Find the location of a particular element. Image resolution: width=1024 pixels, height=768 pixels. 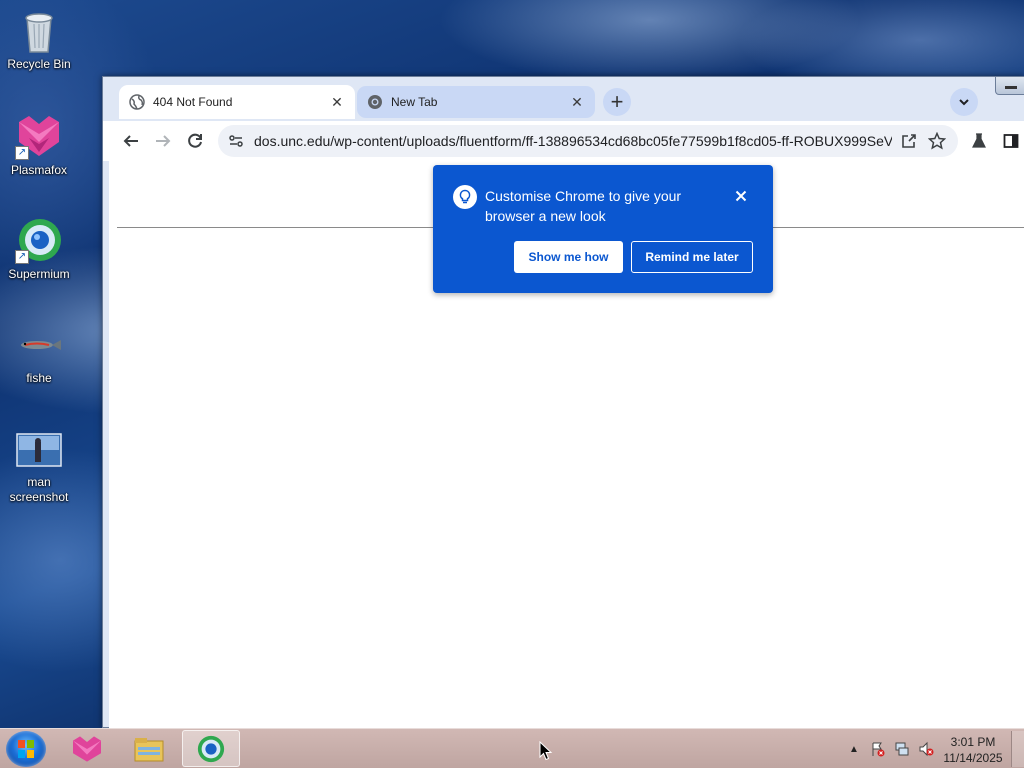

tab-new-tab: New Tab ✕ is located at coordinates (476, 102).